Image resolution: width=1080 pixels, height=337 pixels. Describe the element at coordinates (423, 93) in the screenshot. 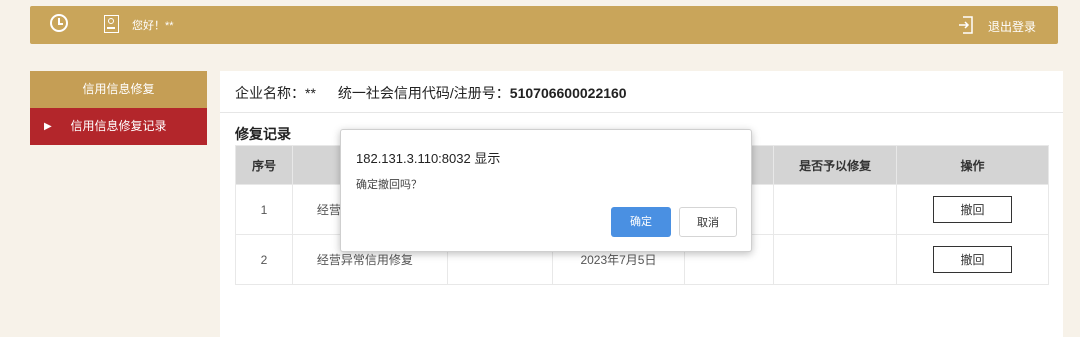

I see `credit-code-label: 统一社会信用代码/注册号：` at that location.